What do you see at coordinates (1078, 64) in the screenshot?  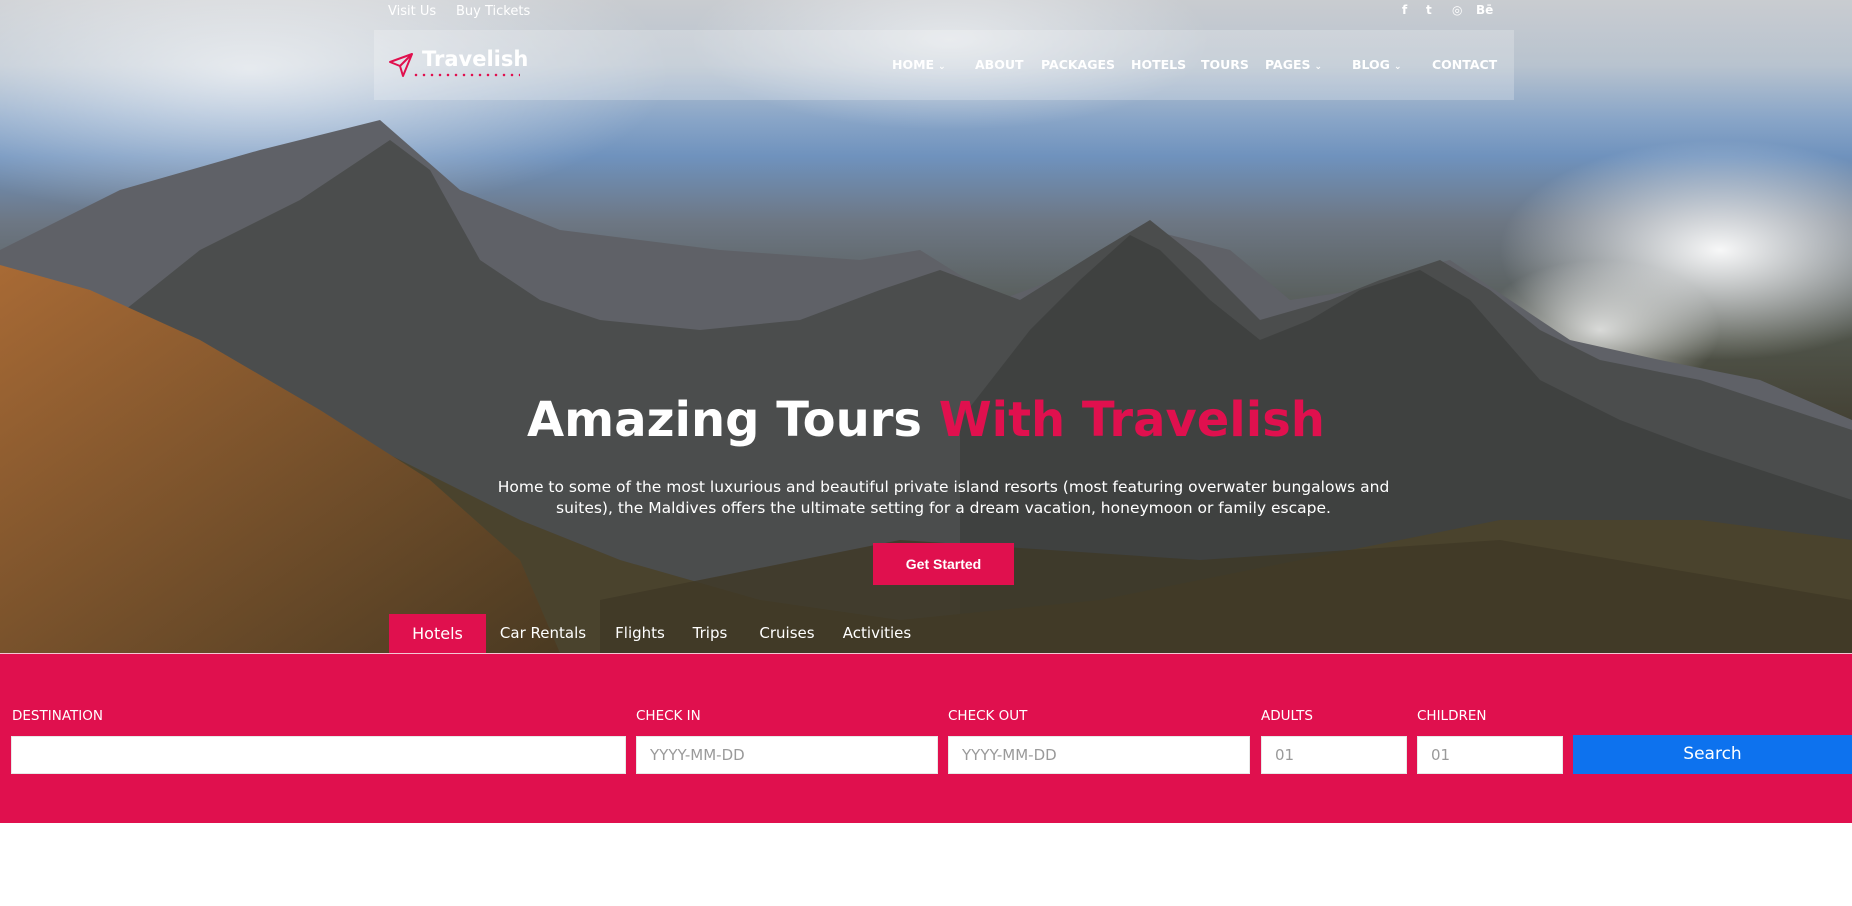 I see `nav-packages: PACKAGES` at bounding box center [1078, 64].